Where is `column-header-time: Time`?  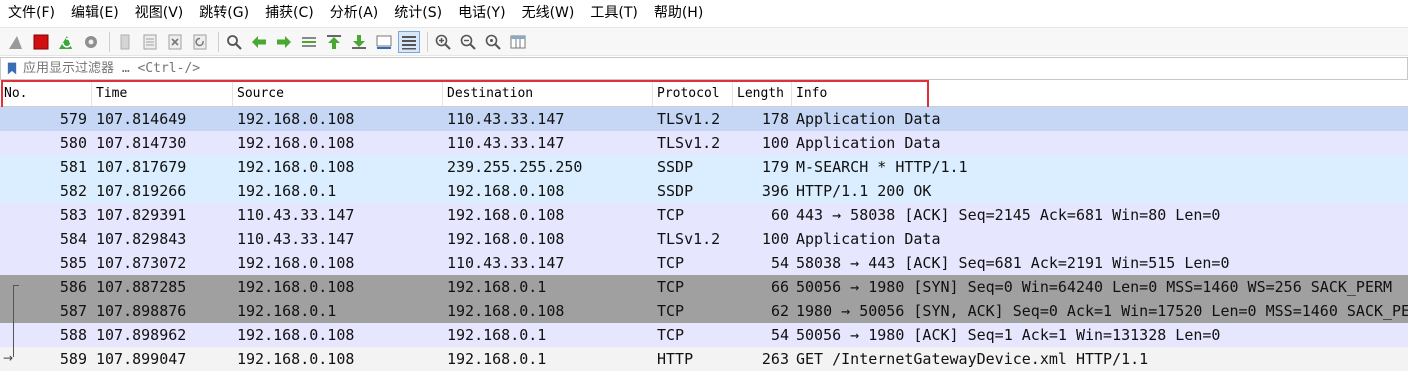 column-header-time: Time is located at coordinates (162, 94).